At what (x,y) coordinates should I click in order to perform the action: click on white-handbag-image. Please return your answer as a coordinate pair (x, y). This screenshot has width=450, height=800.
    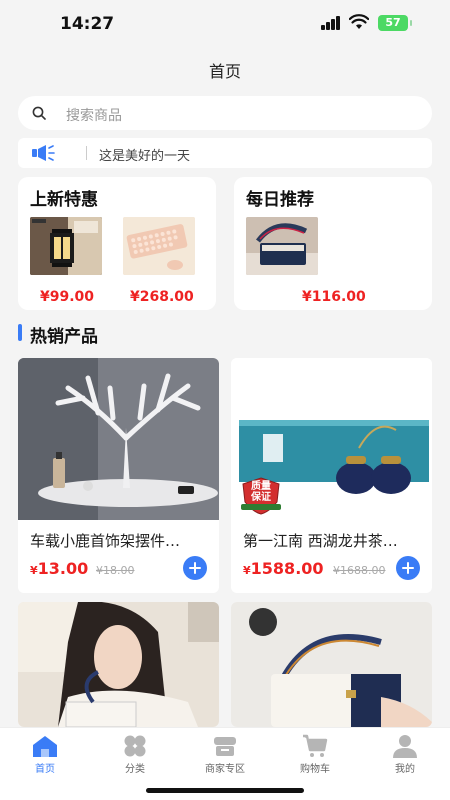
    Looking at the image, I should click on (331, 664).